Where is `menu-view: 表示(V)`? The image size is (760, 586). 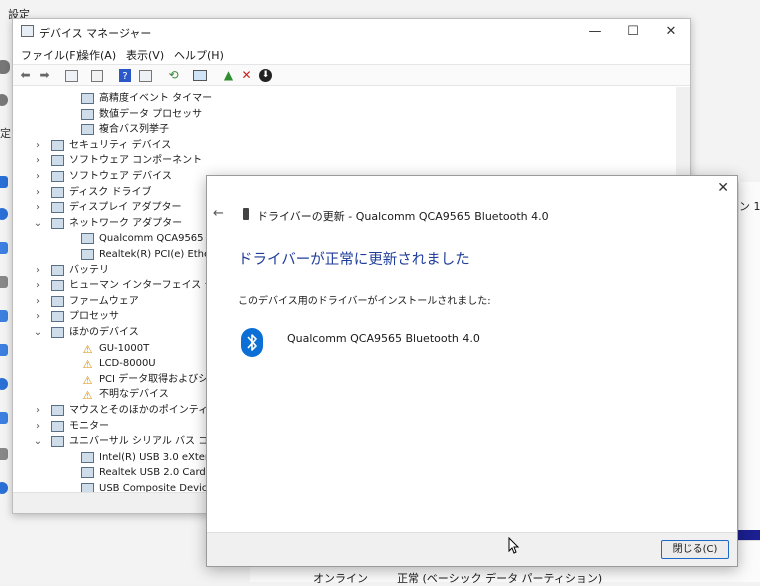
menu-view: 表示(V) is located at coordinates (145, 55).